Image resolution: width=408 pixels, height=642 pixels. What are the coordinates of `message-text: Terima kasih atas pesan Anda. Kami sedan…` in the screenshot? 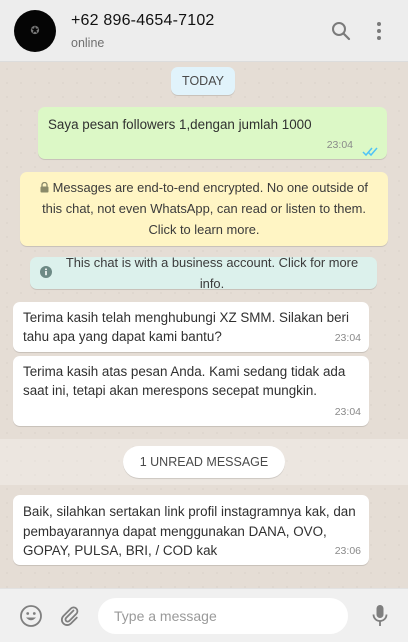 It's located at (184, 381).